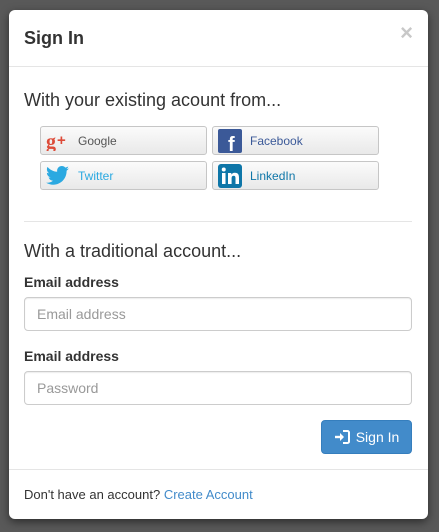 This screenshot has height=532, width=439. I want to click on facebook-sign-in-button: f Facebook, so click(295, 140).